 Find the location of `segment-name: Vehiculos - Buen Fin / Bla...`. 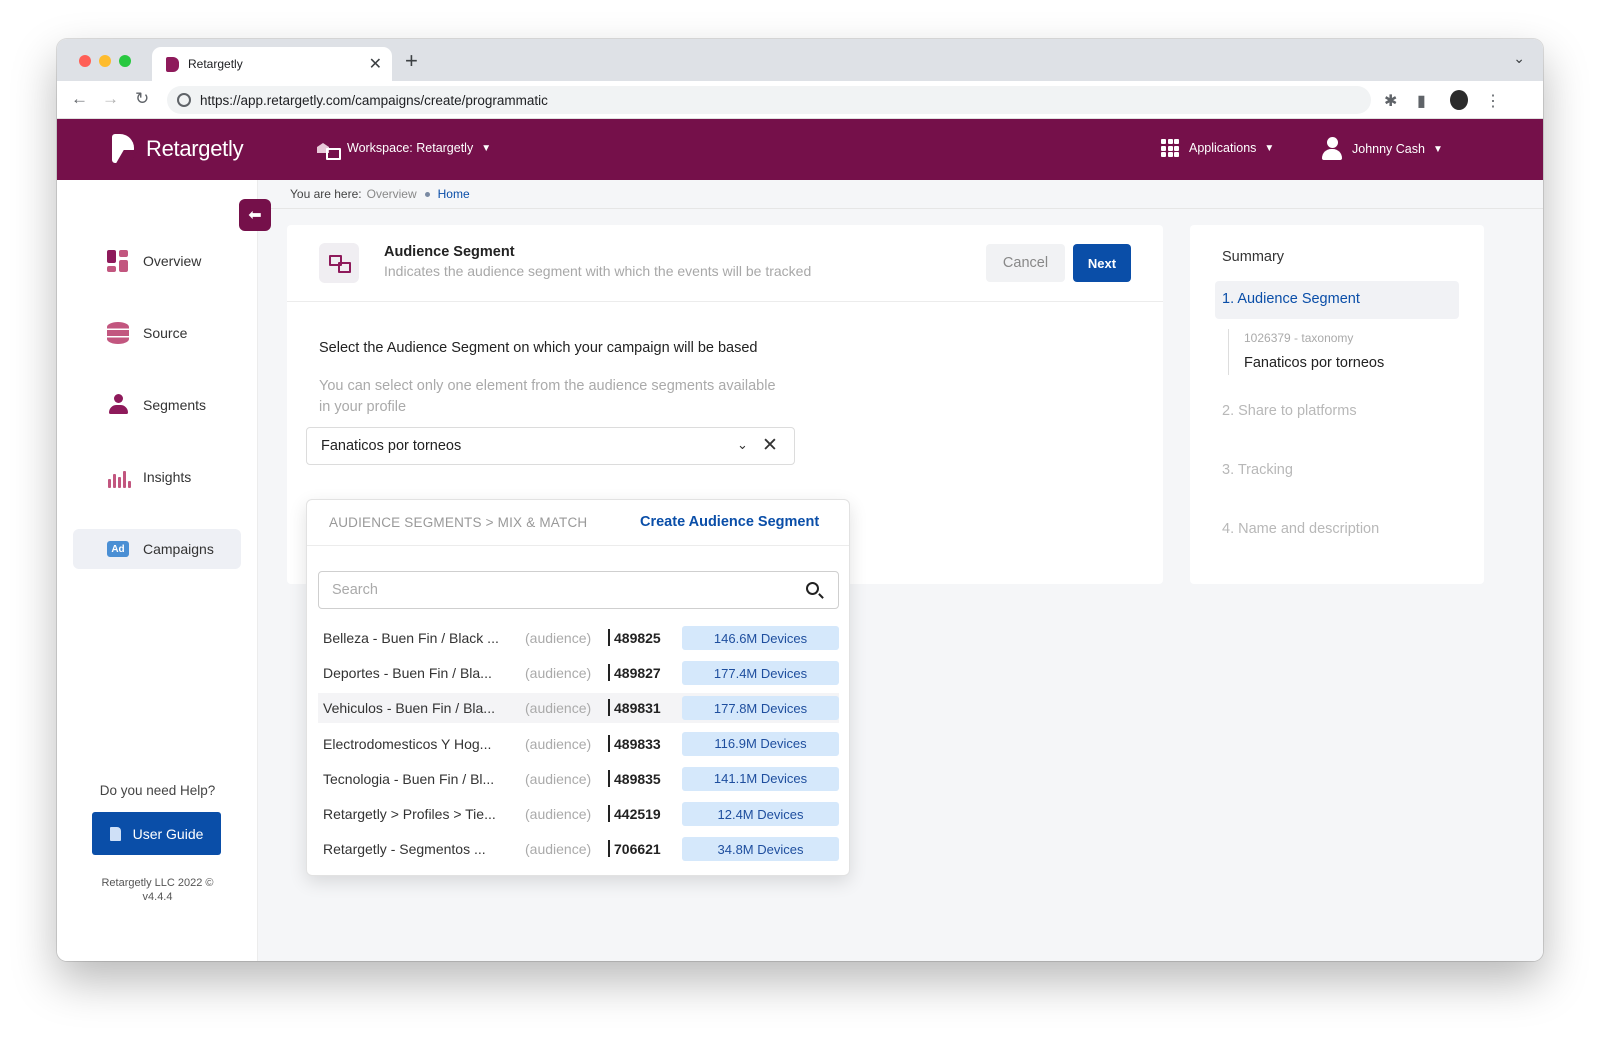

segment-name: Vehiculos - Buen Fin / Bla... is located at coordinates (409, 708).